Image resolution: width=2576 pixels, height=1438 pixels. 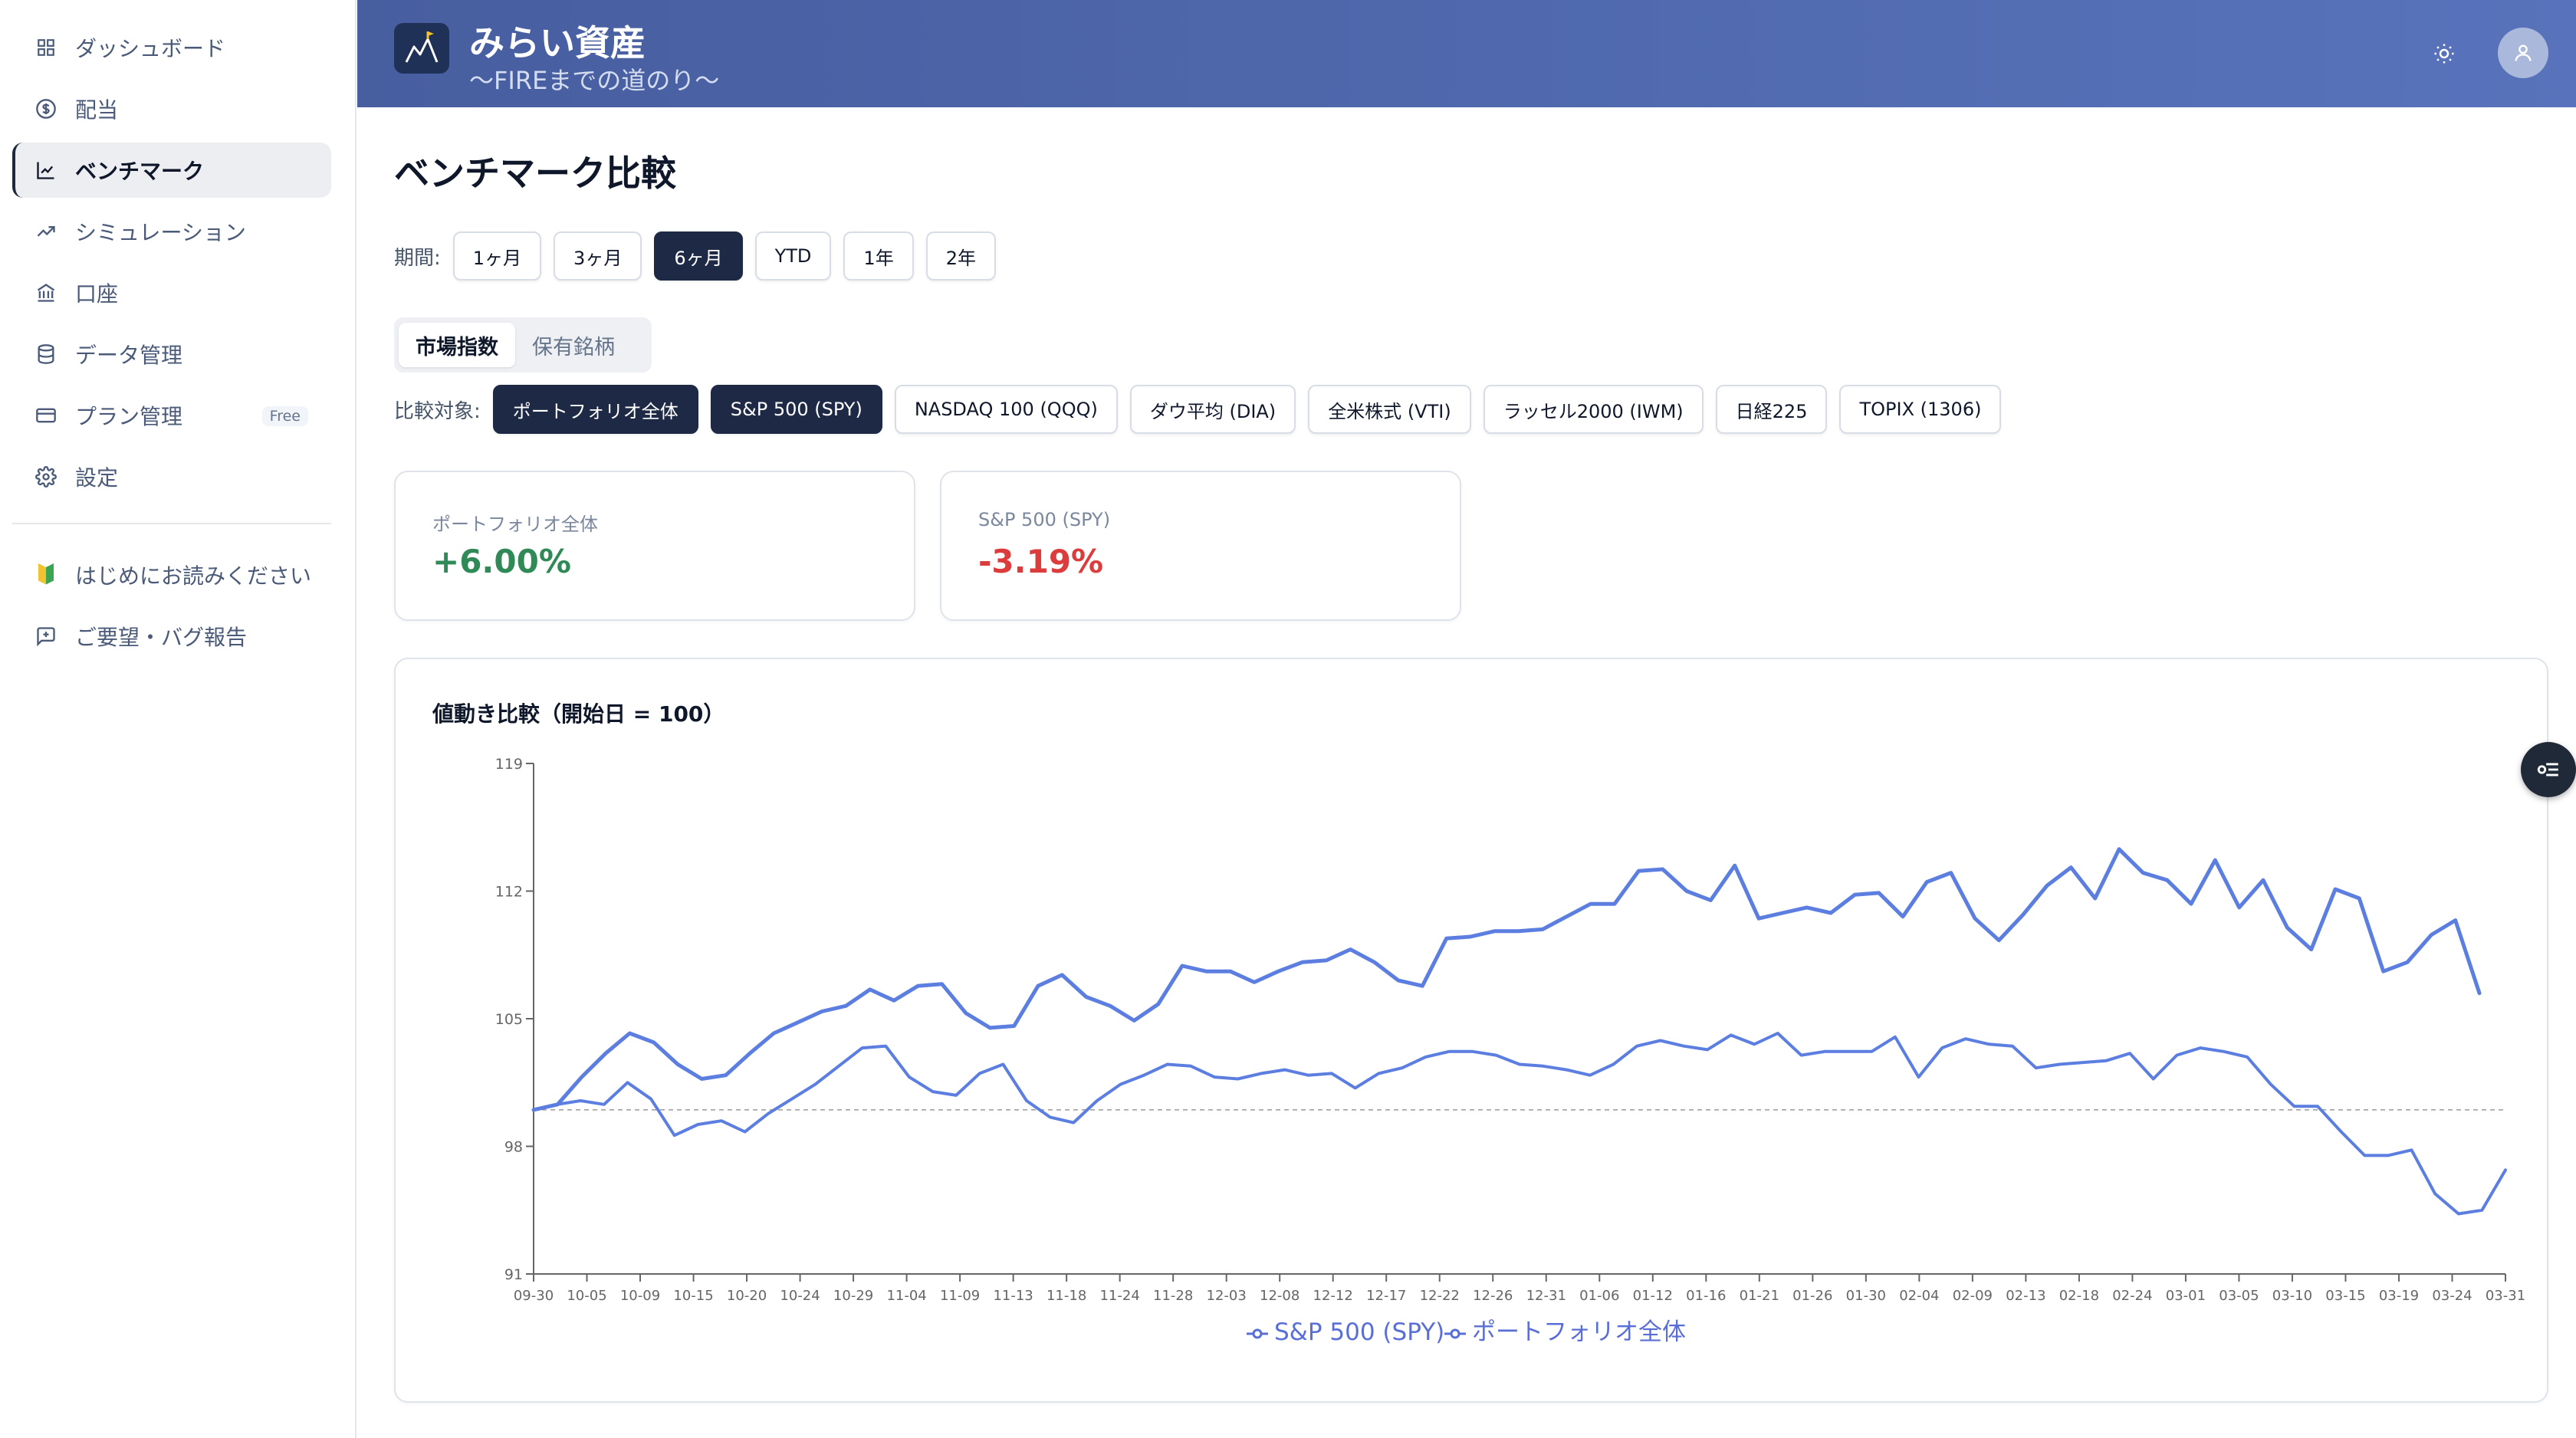 What do you see at coordinates (46, 477) in the screenshot?
I see `gear-icon` at bounding box center [46, 477].